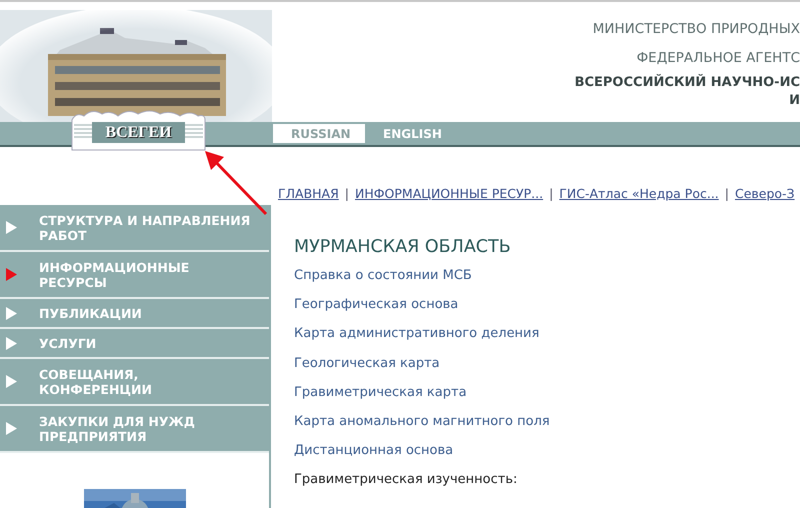 Image resolution: width=800 pixels, height=508 pixels. What do you see at coordinates (764, 193) in the screenshot?
I see `breadcrumb-link: Северо-З` at bounding box center [764, 193].